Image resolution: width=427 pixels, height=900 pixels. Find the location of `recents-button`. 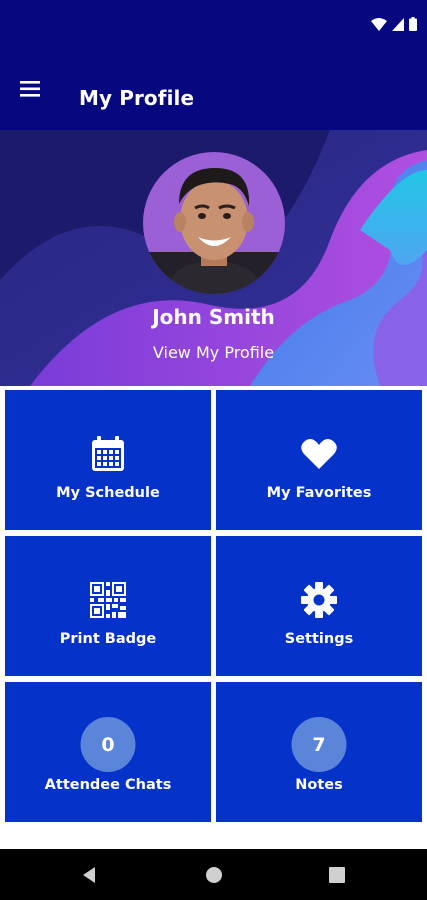

recents-button is located at coordinates (337, 875).